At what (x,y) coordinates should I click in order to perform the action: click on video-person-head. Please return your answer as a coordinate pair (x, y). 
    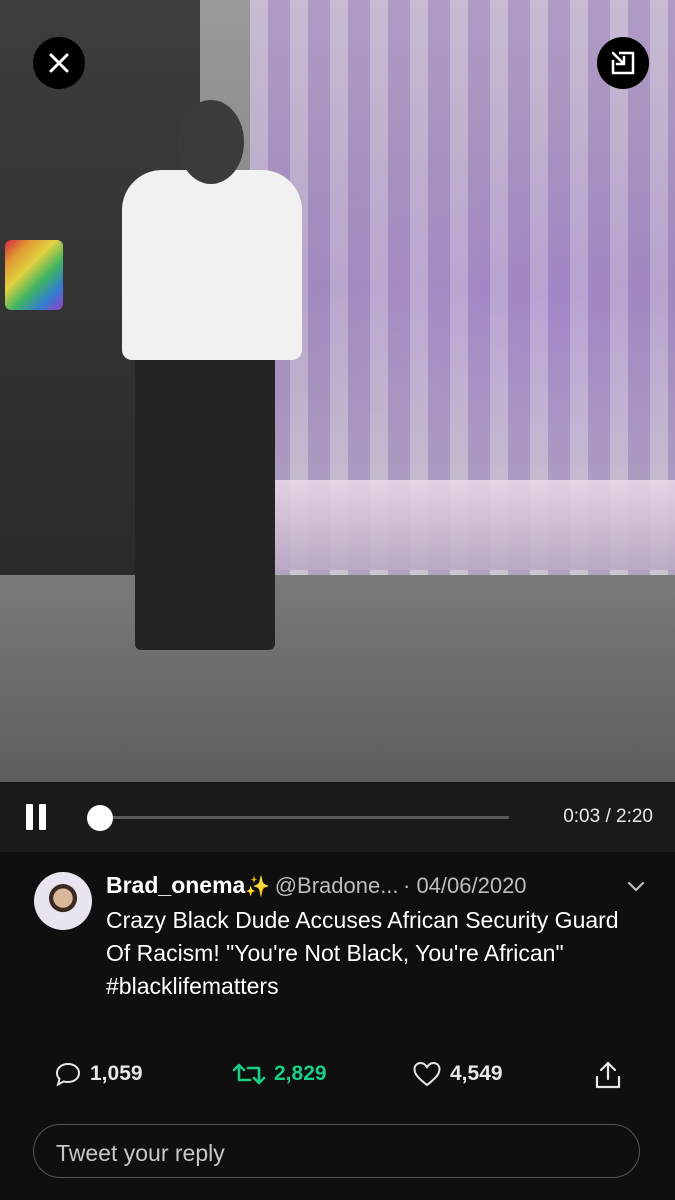
    Looking at the image, I should click on (211, 142).